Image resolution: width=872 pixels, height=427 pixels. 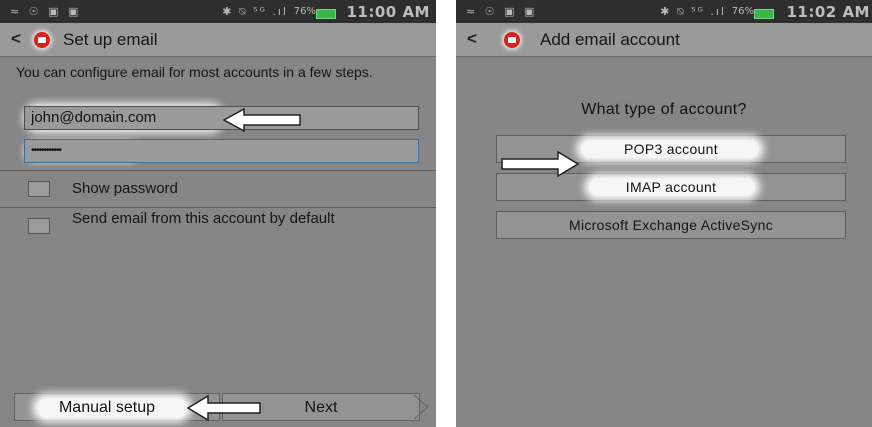 I want to click on status-bar: ≈ ☉ ▣ ▣ ✱ ⍉ ⁵ᴳ .ıl 76% 11:02 AM, so click(x=664, y=11).